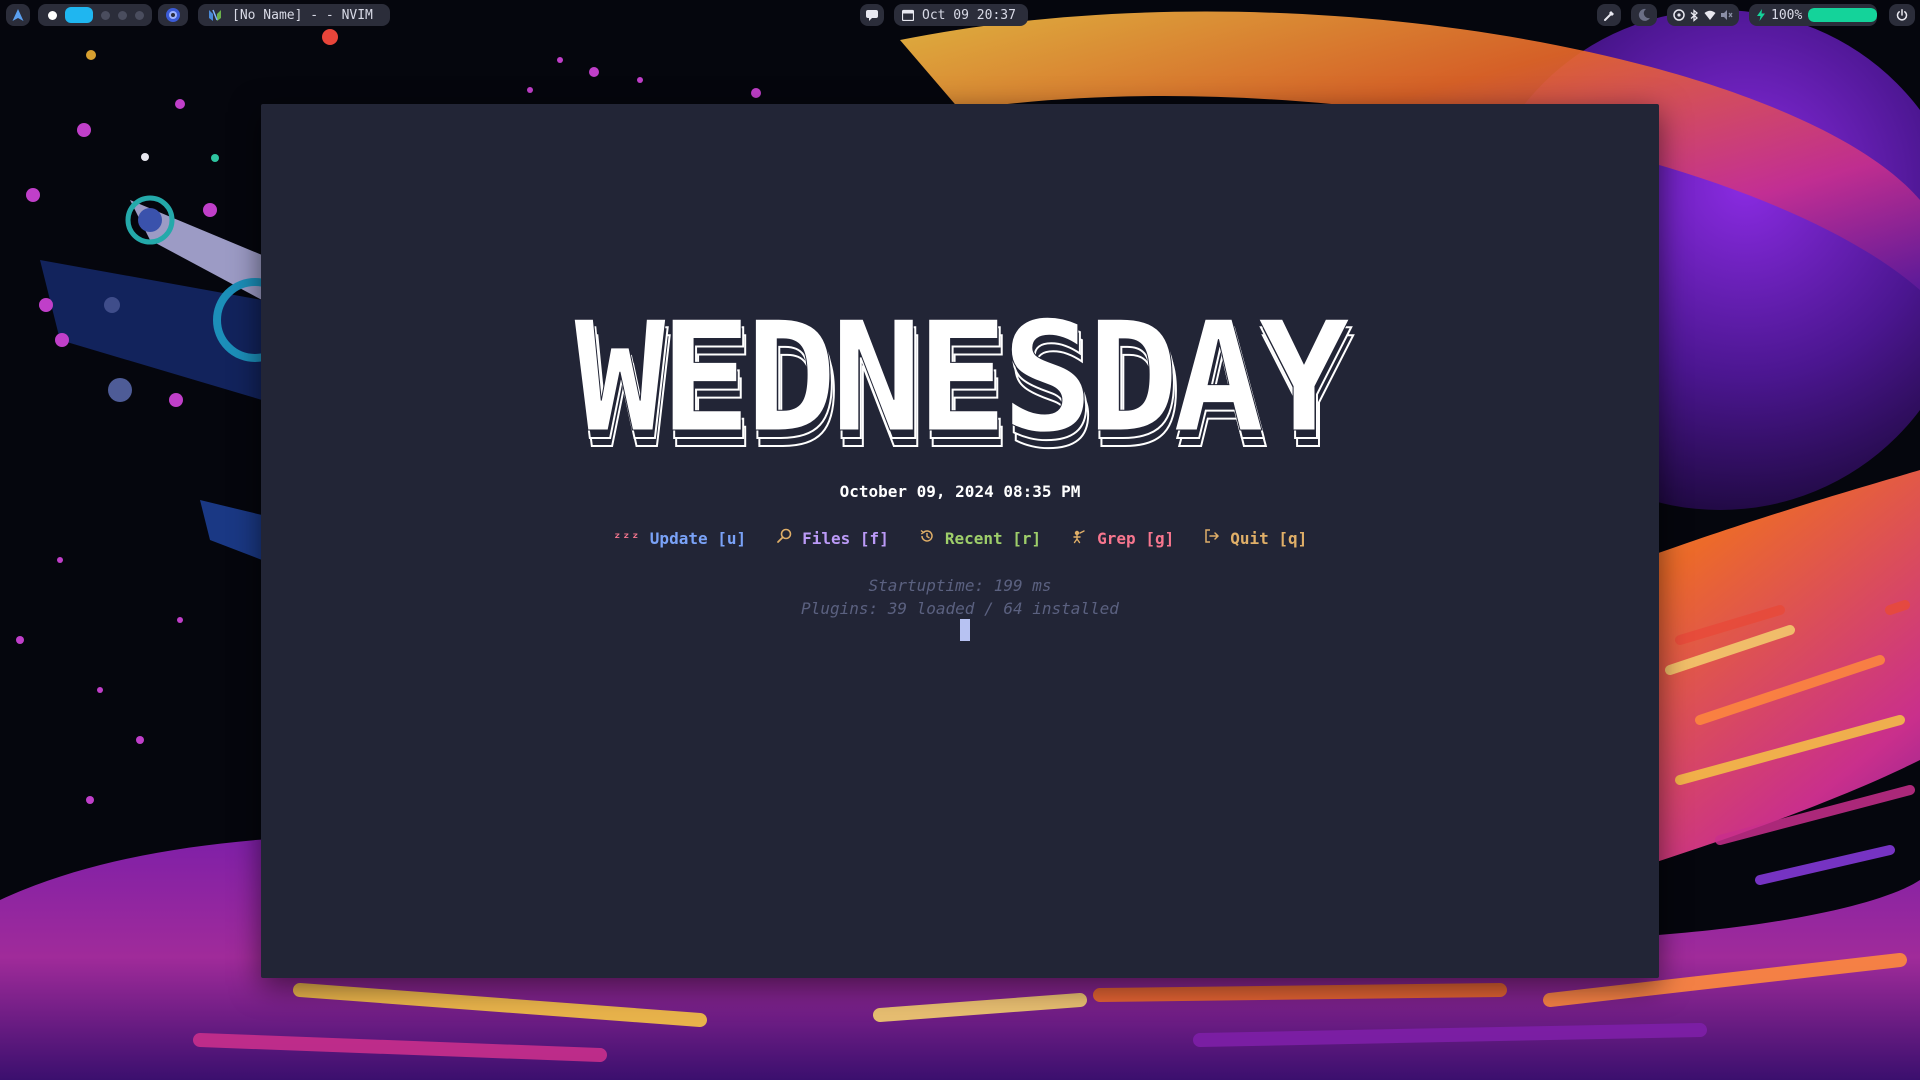  What do you see at coordinates (302, 15) in the screenshot?
I see `window-title-text: [No Name] - - NVIM` at bounding box center [302, 15].